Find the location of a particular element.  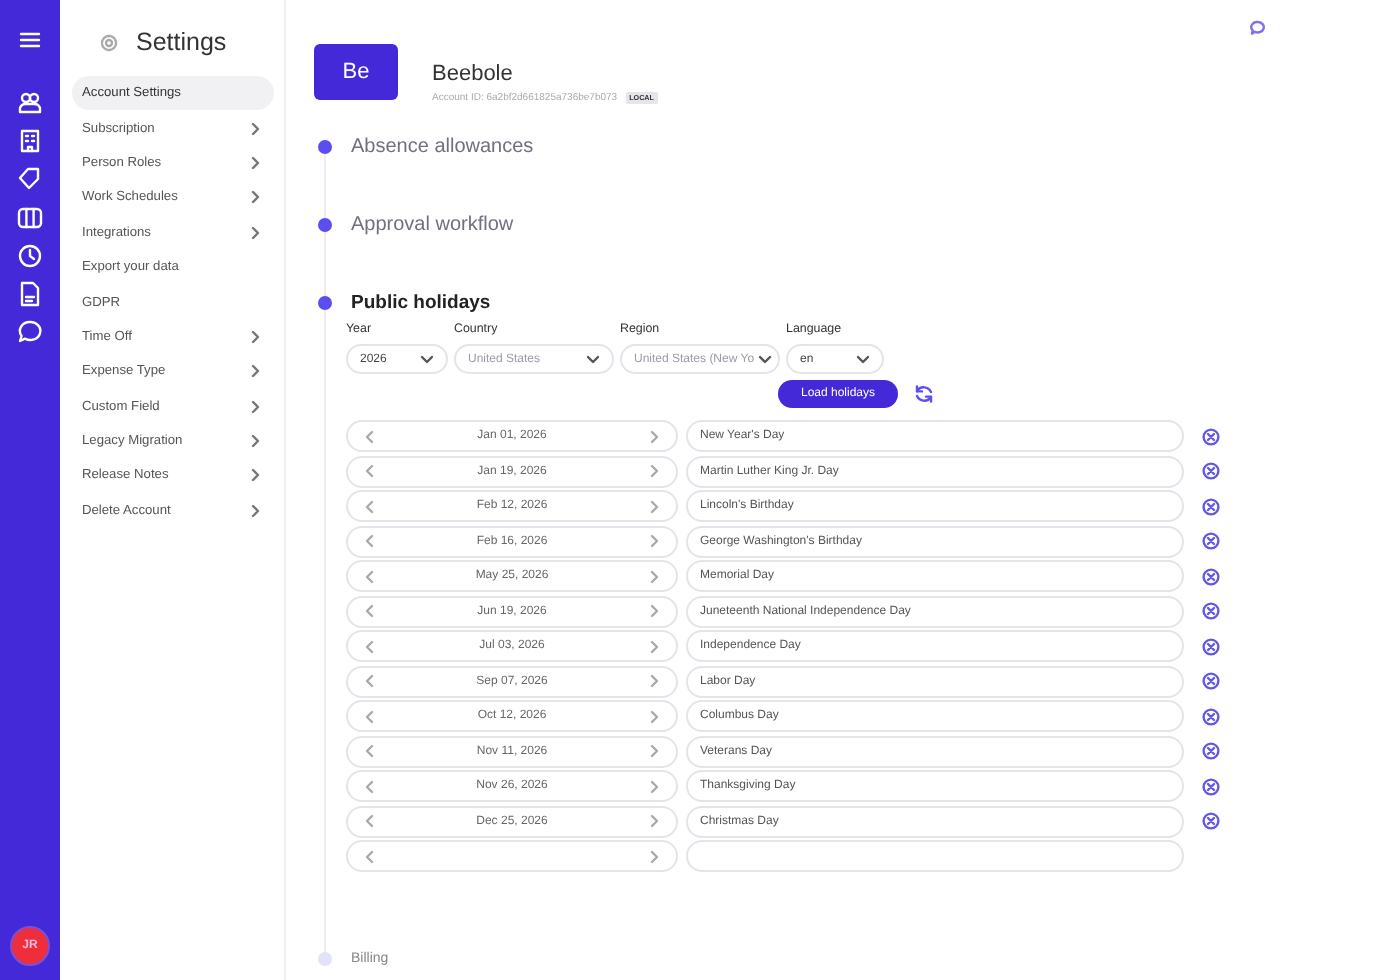

menu-icon is located at coordinates (30, 40).